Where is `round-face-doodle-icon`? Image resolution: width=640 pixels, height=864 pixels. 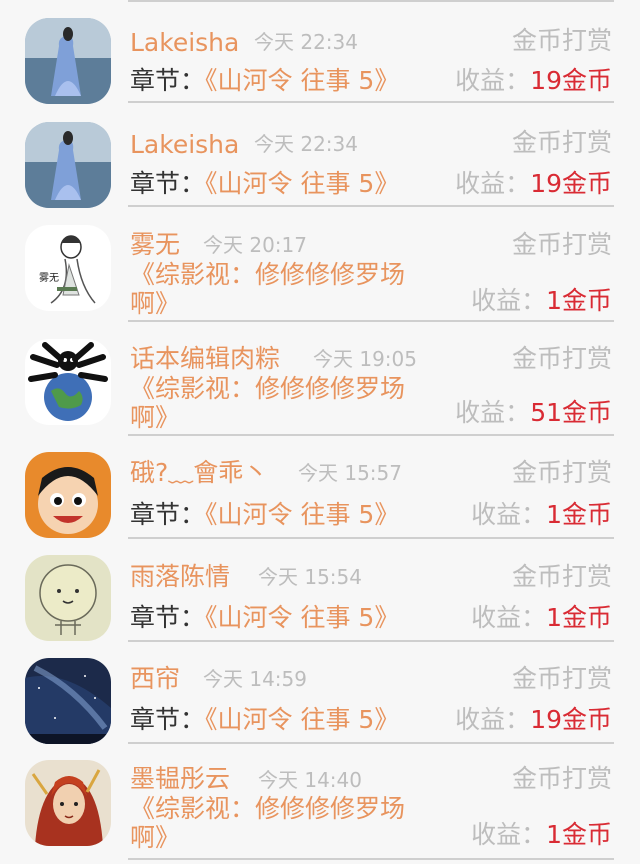
round-face-doodle-icon is located at coordinates (68, 598).